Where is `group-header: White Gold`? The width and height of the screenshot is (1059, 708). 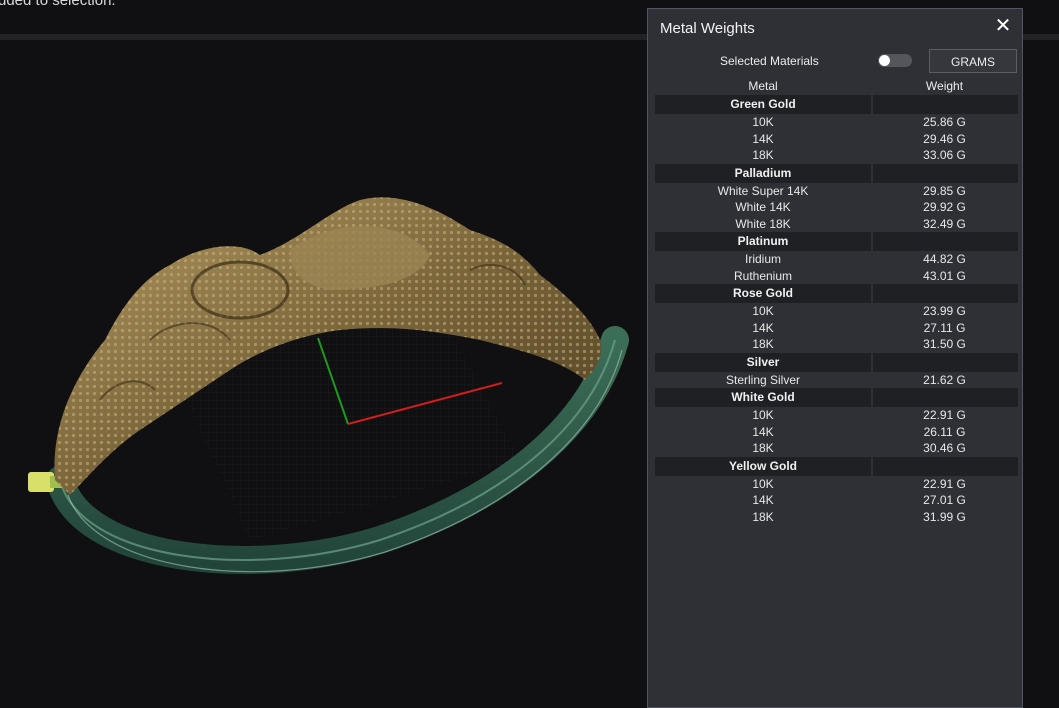 group-header: White Gold is located at coordinates (836, 397).